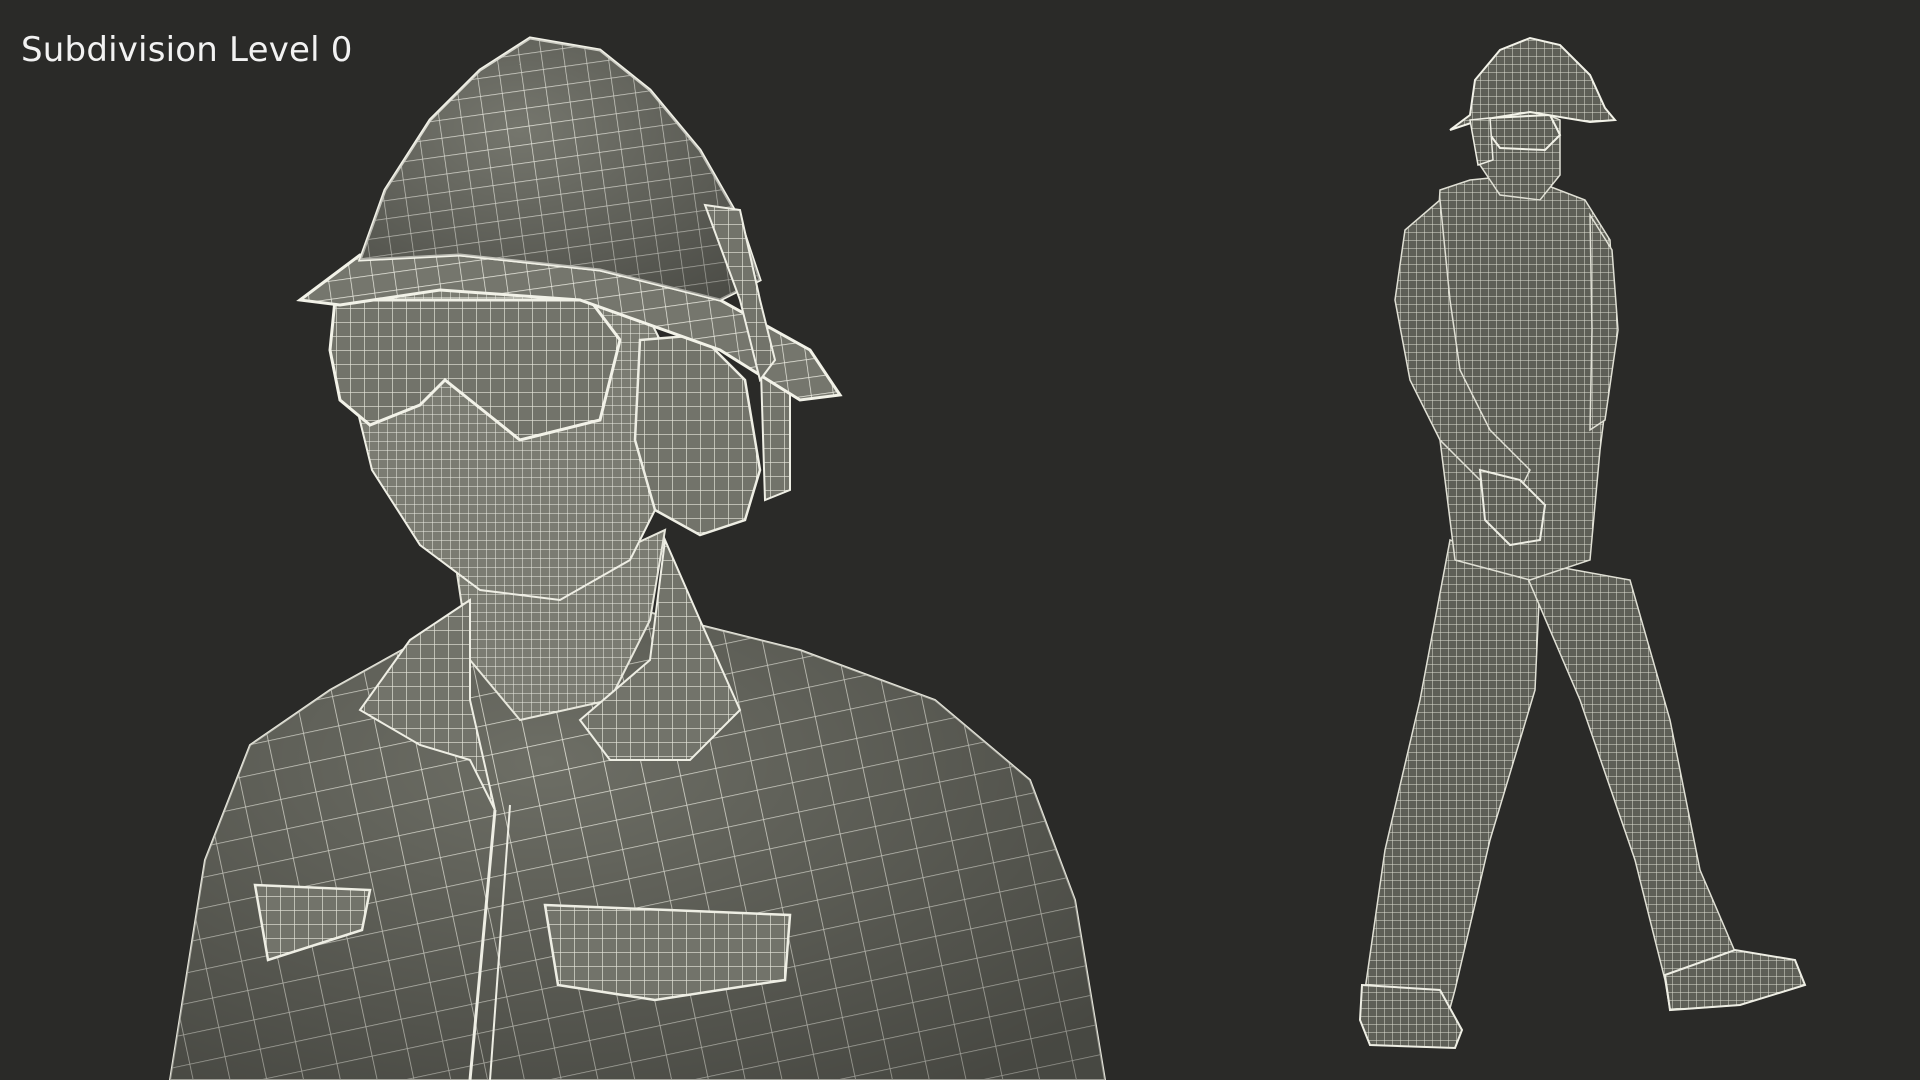 Image resolution: width=1920 pixels, height=1080 pixels. What do you see at coordinates (1604, 322) in the screenshot?
I see `arm-right` at bounding box center [1604, 322].